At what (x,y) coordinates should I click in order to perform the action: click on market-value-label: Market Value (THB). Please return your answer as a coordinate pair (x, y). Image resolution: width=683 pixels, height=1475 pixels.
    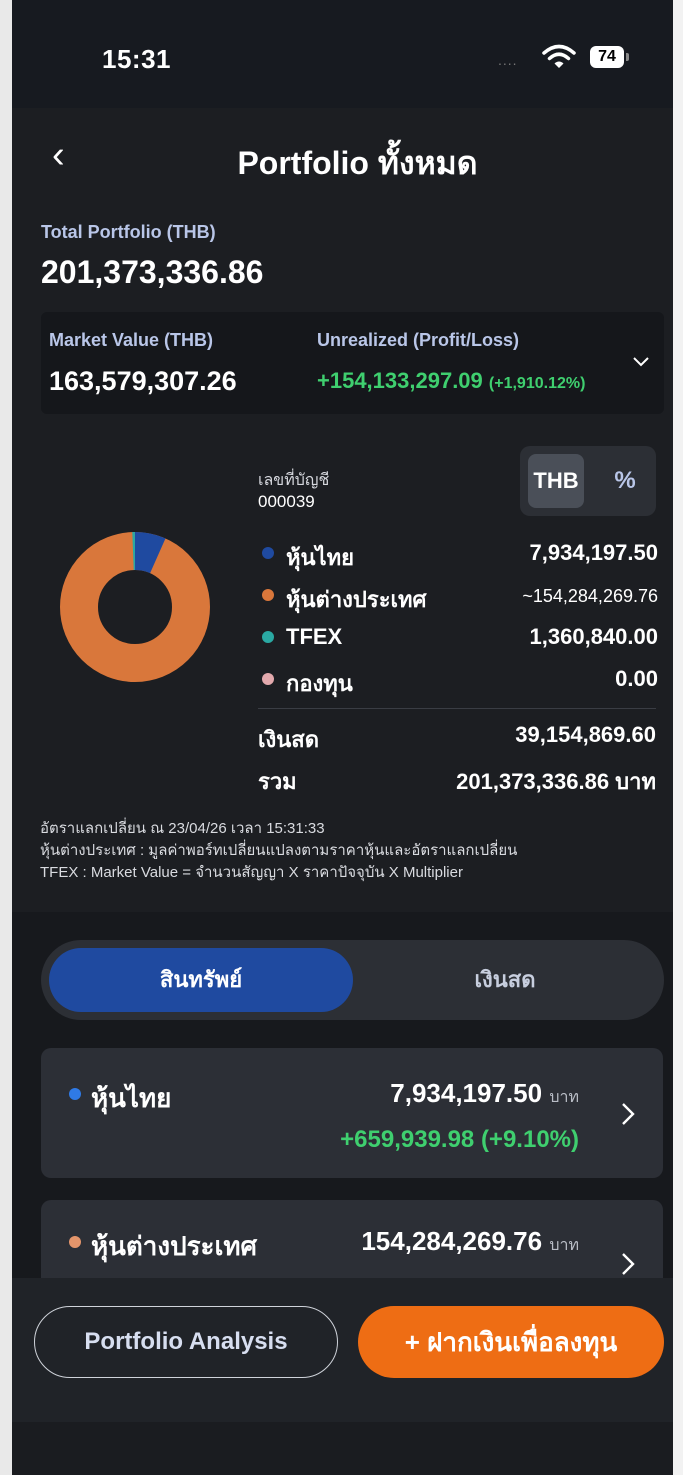
    Looking at the image, I should click on (131, 340).